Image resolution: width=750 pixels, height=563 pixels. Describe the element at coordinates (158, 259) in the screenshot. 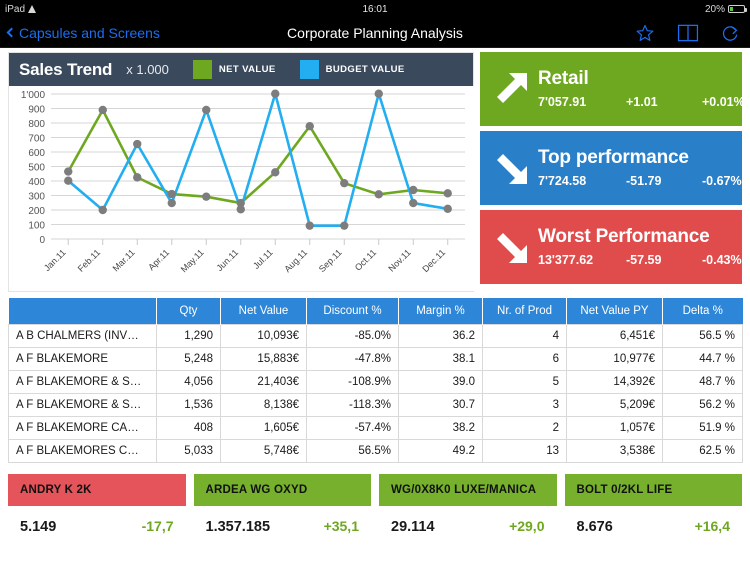

I see `svg-text: Apr.11` at that location.